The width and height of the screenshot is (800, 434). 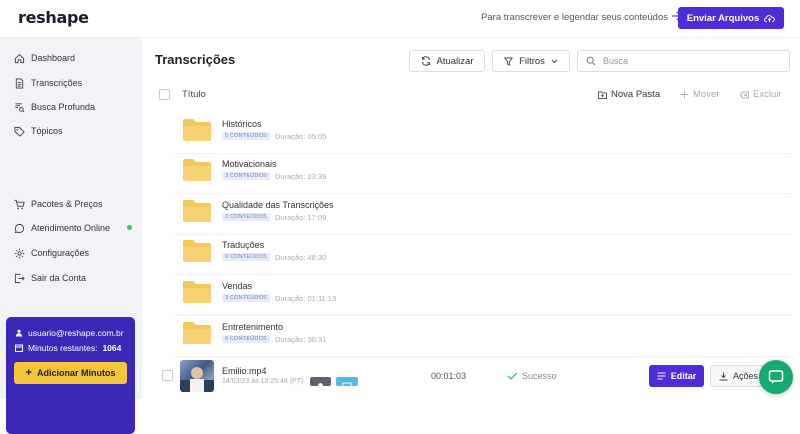 What do you see at coordinates (76, 373) in the screenshot?
I see `add-minutes-label: Adicionar Minutos` at bounding box center [76, 373].